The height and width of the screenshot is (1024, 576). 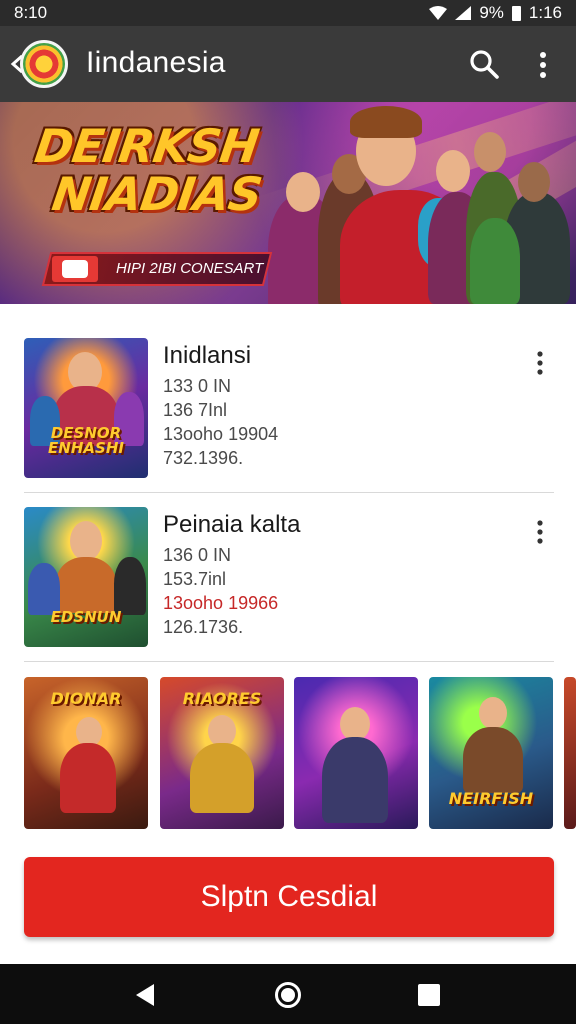 What do you see at coordinates (197, 555) in the screenshot?
I see `item-line: 136 0 IN` at bounding box center [197, 555].